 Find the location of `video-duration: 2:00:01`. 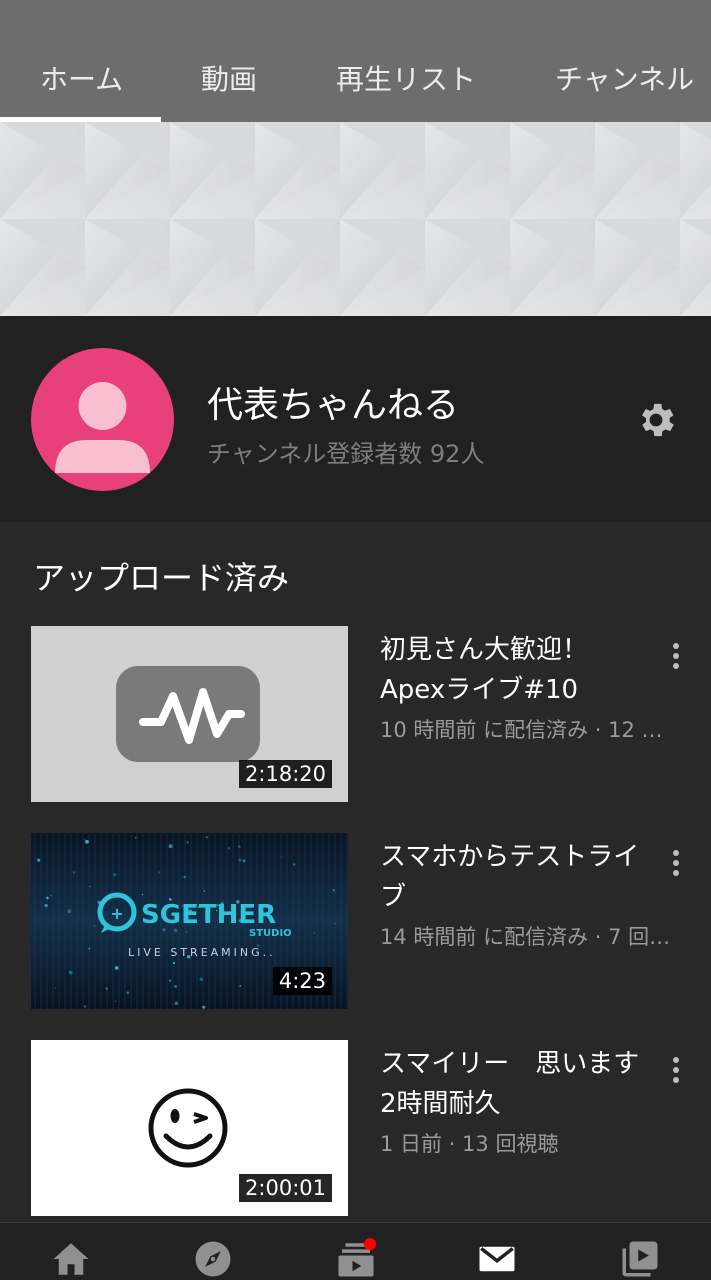

video-duration: 2:00:01 is located at coordinates (285, 1188).